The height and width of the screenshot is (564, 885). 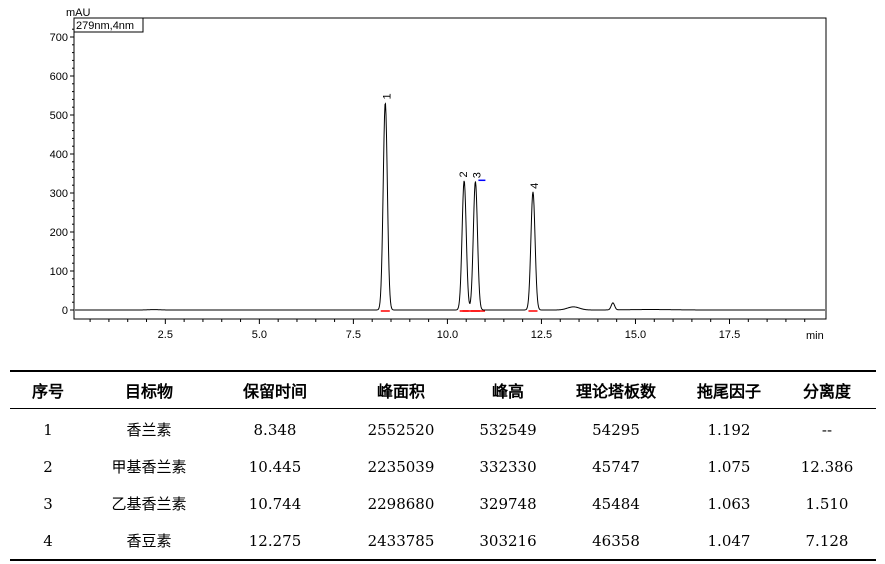 What do you see at coordinates (401, 540) in the screenshot?
I see `cell-peak-area: 2433785` at bounding box center [401, 540].